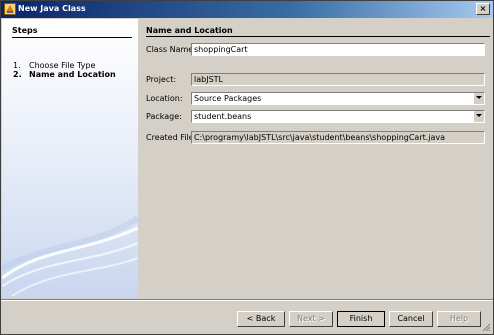  What do you see at coordinates (72, 74) in the screenshot?
I see `step-label: Name and Location` at bounding box center [72, 74].